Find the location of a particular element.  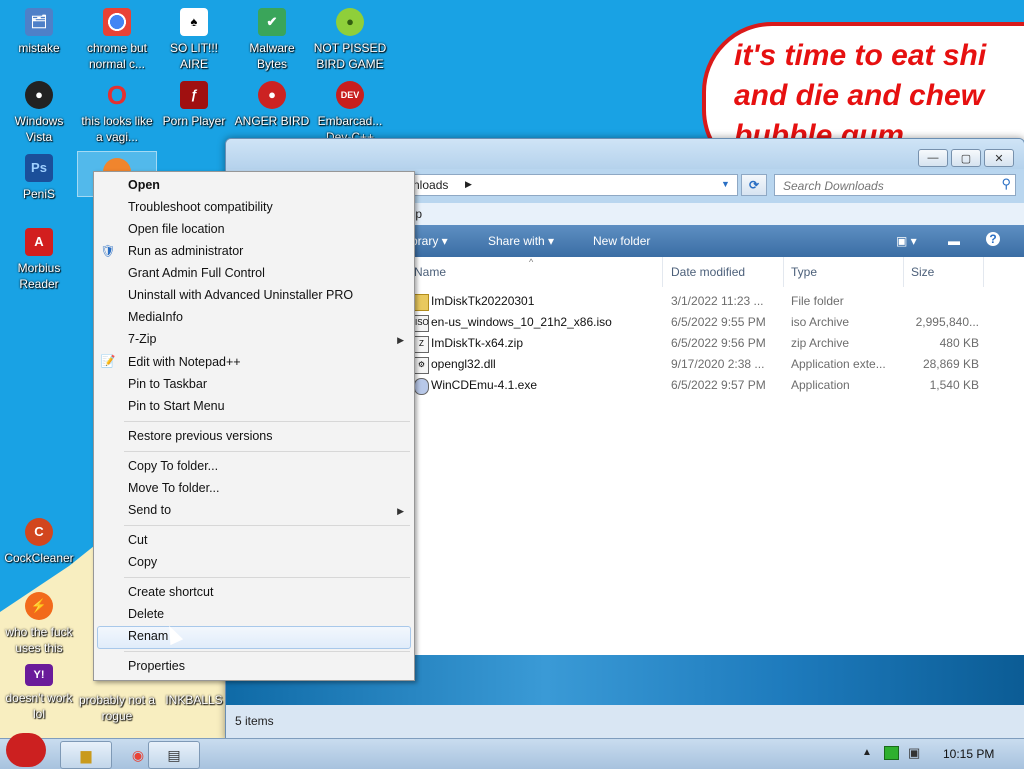

desktop-icon-devcpp: DEV Embarcad... Dev-C++ is located at coordinates (350, 110).